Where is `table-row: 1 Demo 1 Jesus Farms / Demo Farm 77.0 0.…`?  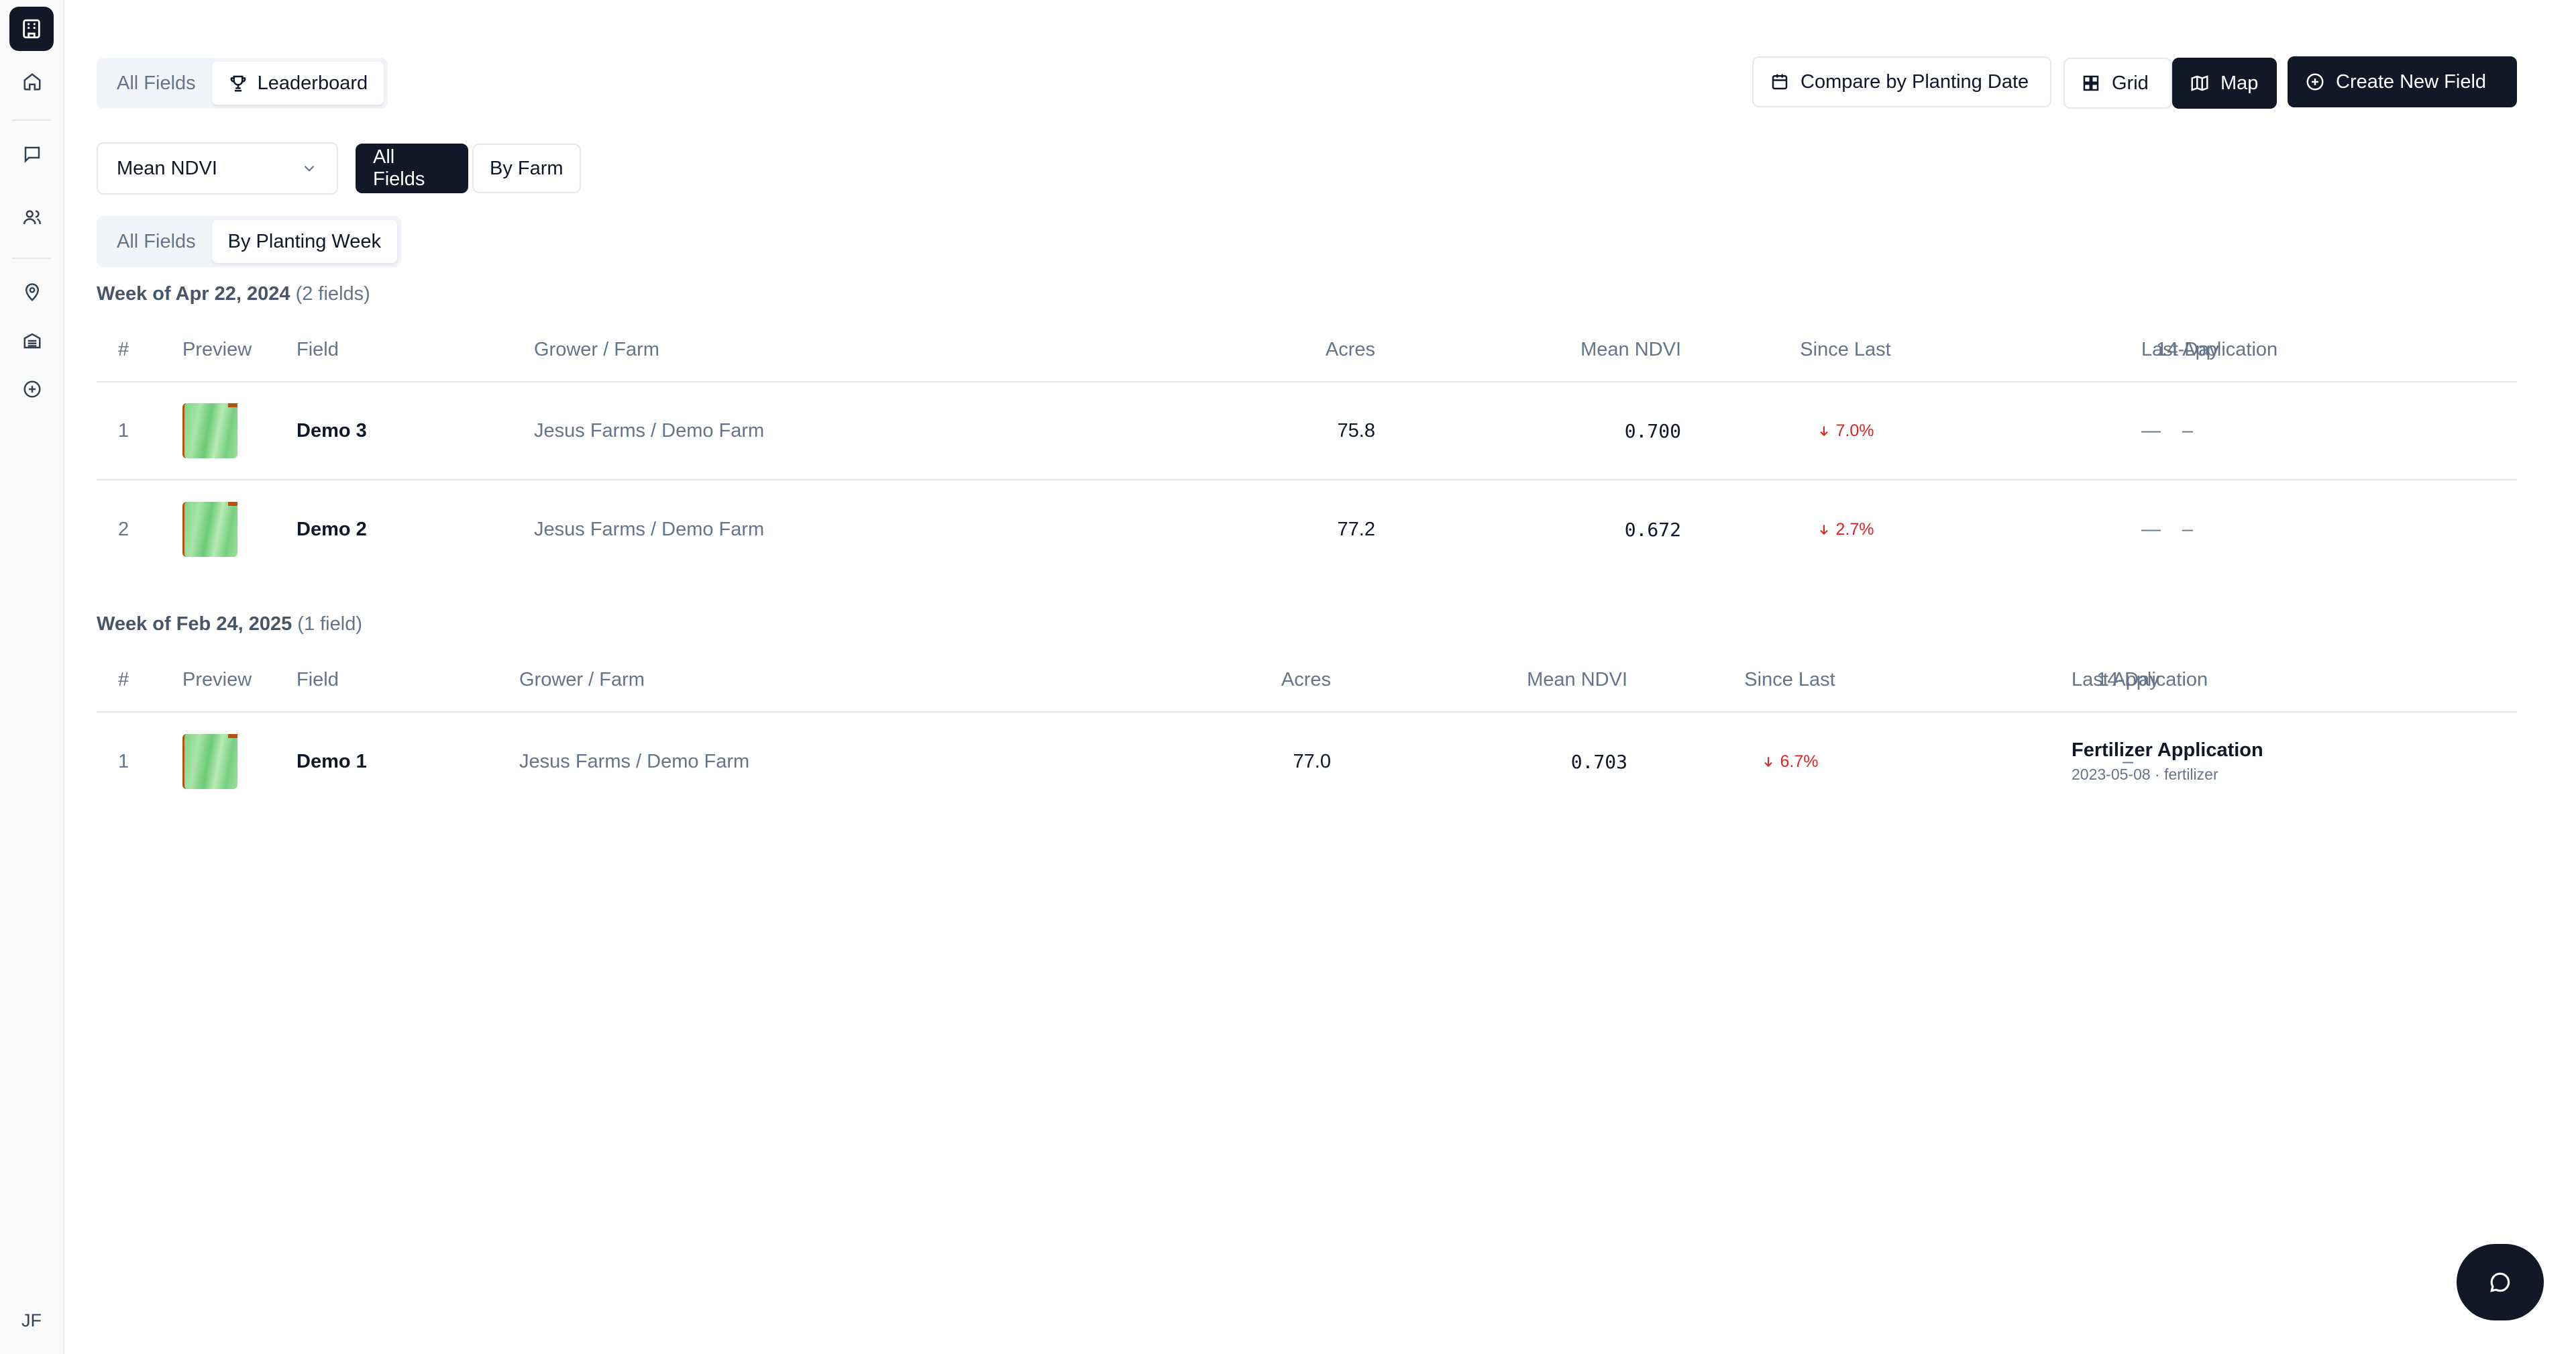 table-row: 1 Demo 1 Jesus Farms / Demo Farm 77.0 0.… is located at coordinates (1307, 762).